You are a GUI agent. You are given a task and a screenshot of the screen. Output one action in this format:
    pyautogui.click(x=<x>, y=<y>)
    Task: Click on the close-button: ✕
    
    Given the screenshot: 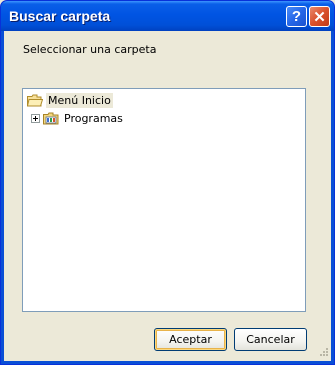 What is the action you would take?
    pyautogui.click(x=319, y=16)
    